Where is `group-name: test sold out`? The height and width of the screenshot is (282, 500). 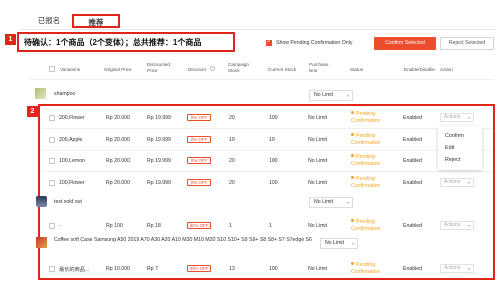 group-name: test sold out is located at coordinates (68, 202).